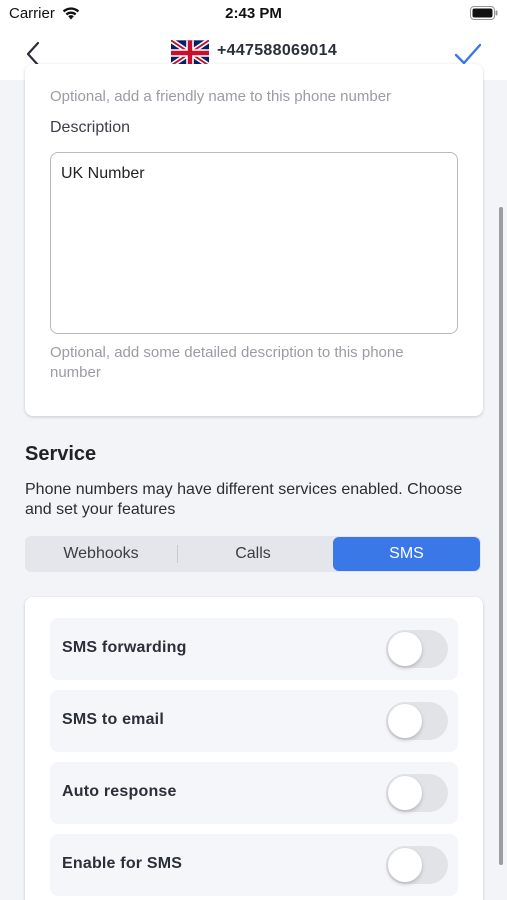  Describe the element at coordinates (190, 53) in the screenshot. I see `uk-flag-icon` at that location.